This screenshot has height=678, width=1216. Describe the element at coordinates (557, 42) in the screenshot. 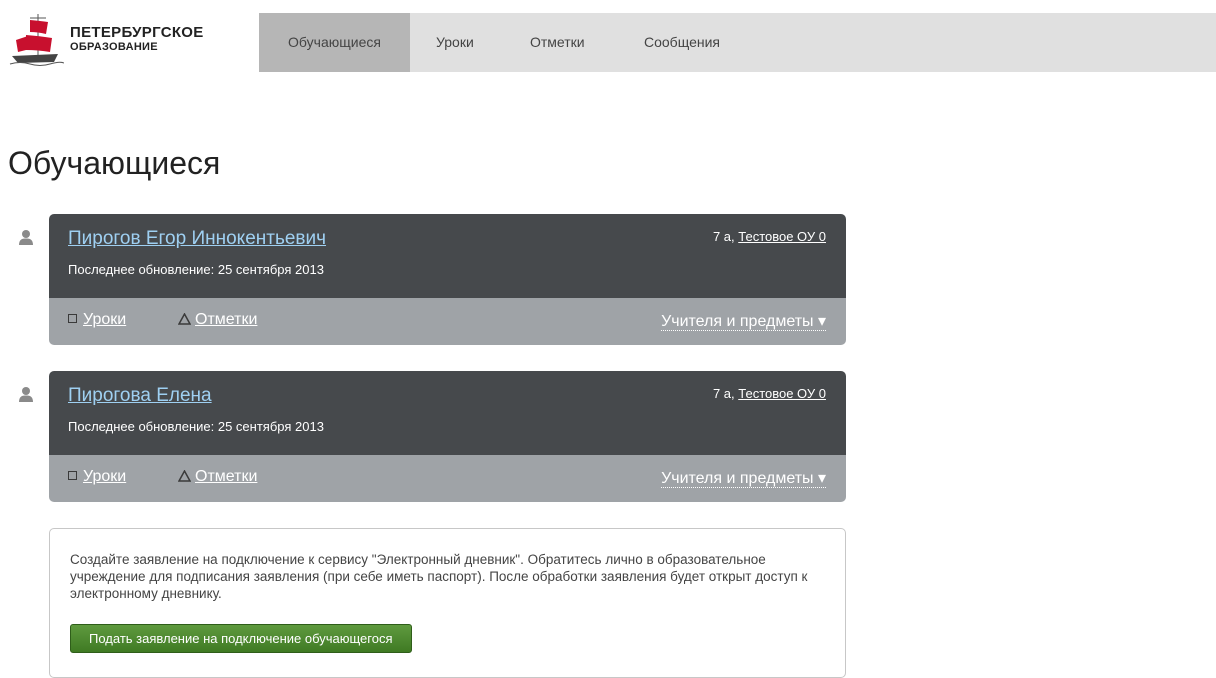

I see `nav-tab-marks: Отметки` at that location.